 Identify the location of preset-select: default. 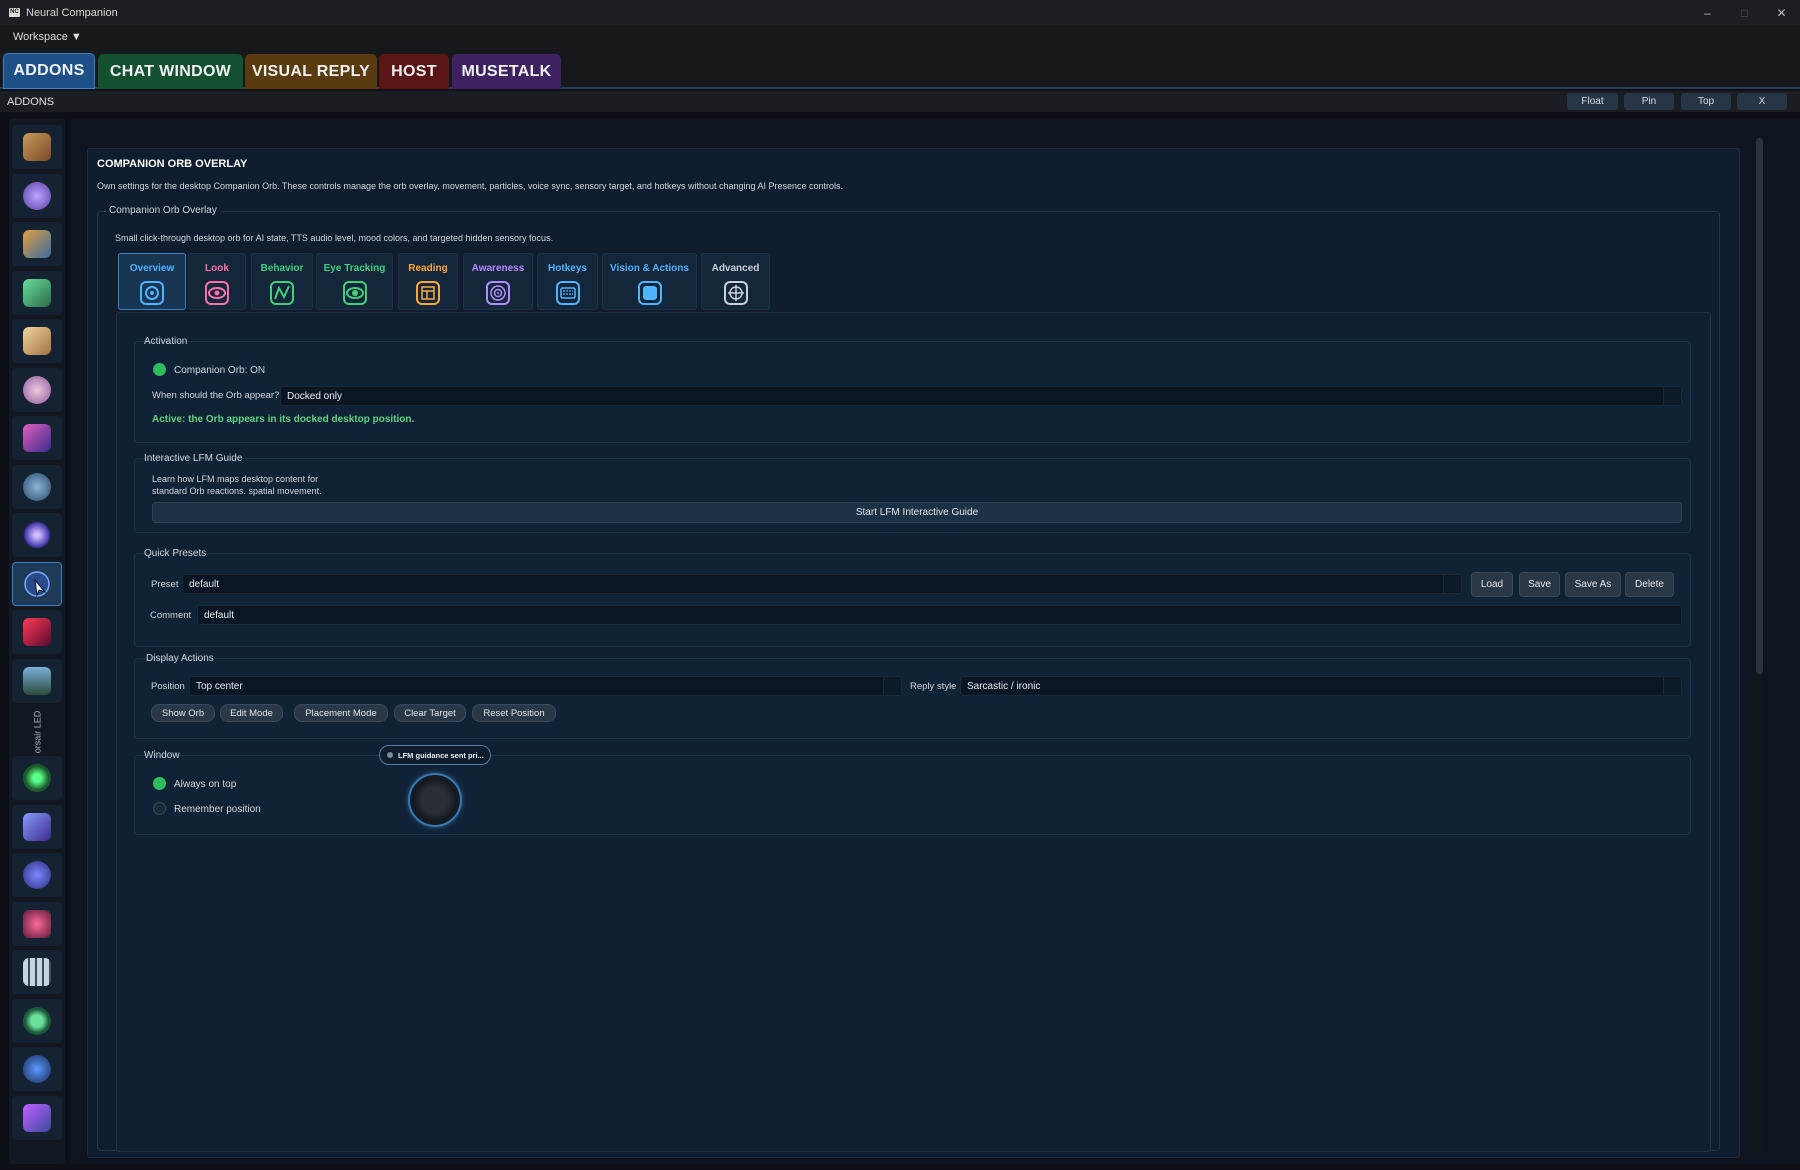
(822, 584).